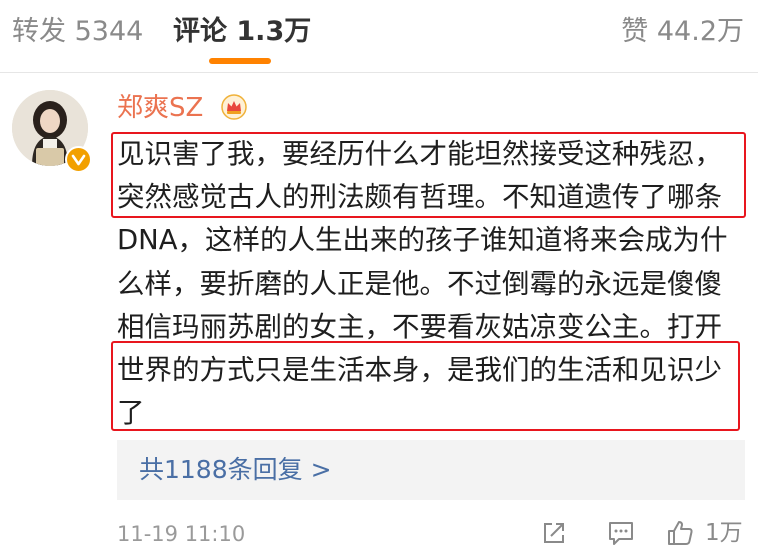 Image resolution: width=758 pixels, height=555 pixels. I want to click on divider, so click(379, 72).